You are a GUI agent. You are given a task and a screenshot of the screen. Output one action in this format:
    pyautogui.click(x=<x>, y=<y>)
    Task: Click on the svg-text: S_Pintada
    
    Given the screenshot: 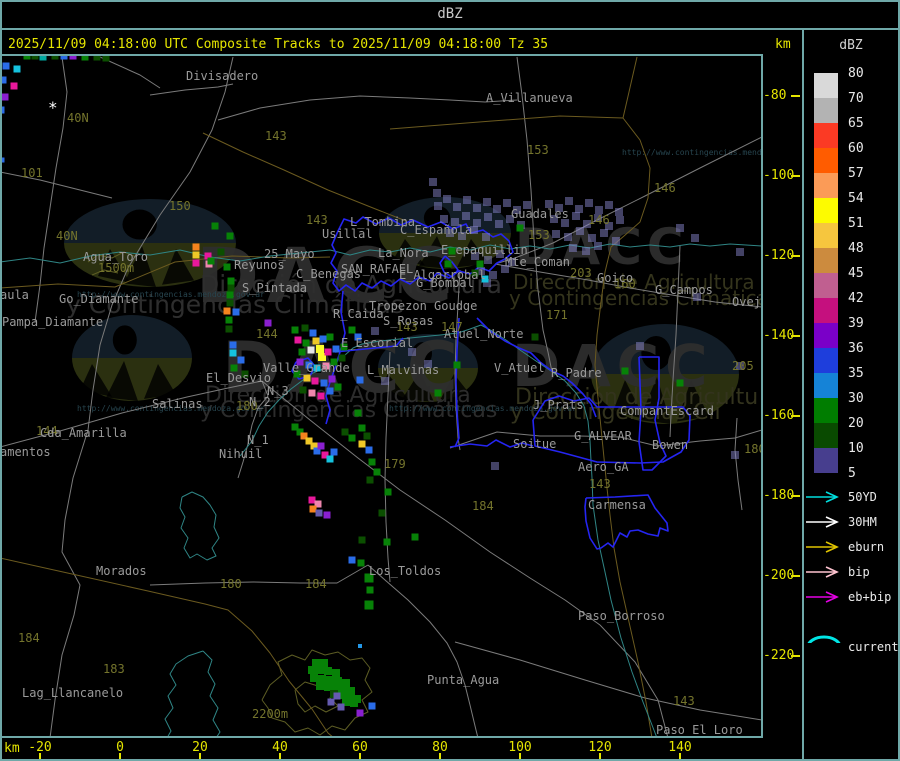 What is the action you would take?
    pyautogui.click(x=274, y=288)
    